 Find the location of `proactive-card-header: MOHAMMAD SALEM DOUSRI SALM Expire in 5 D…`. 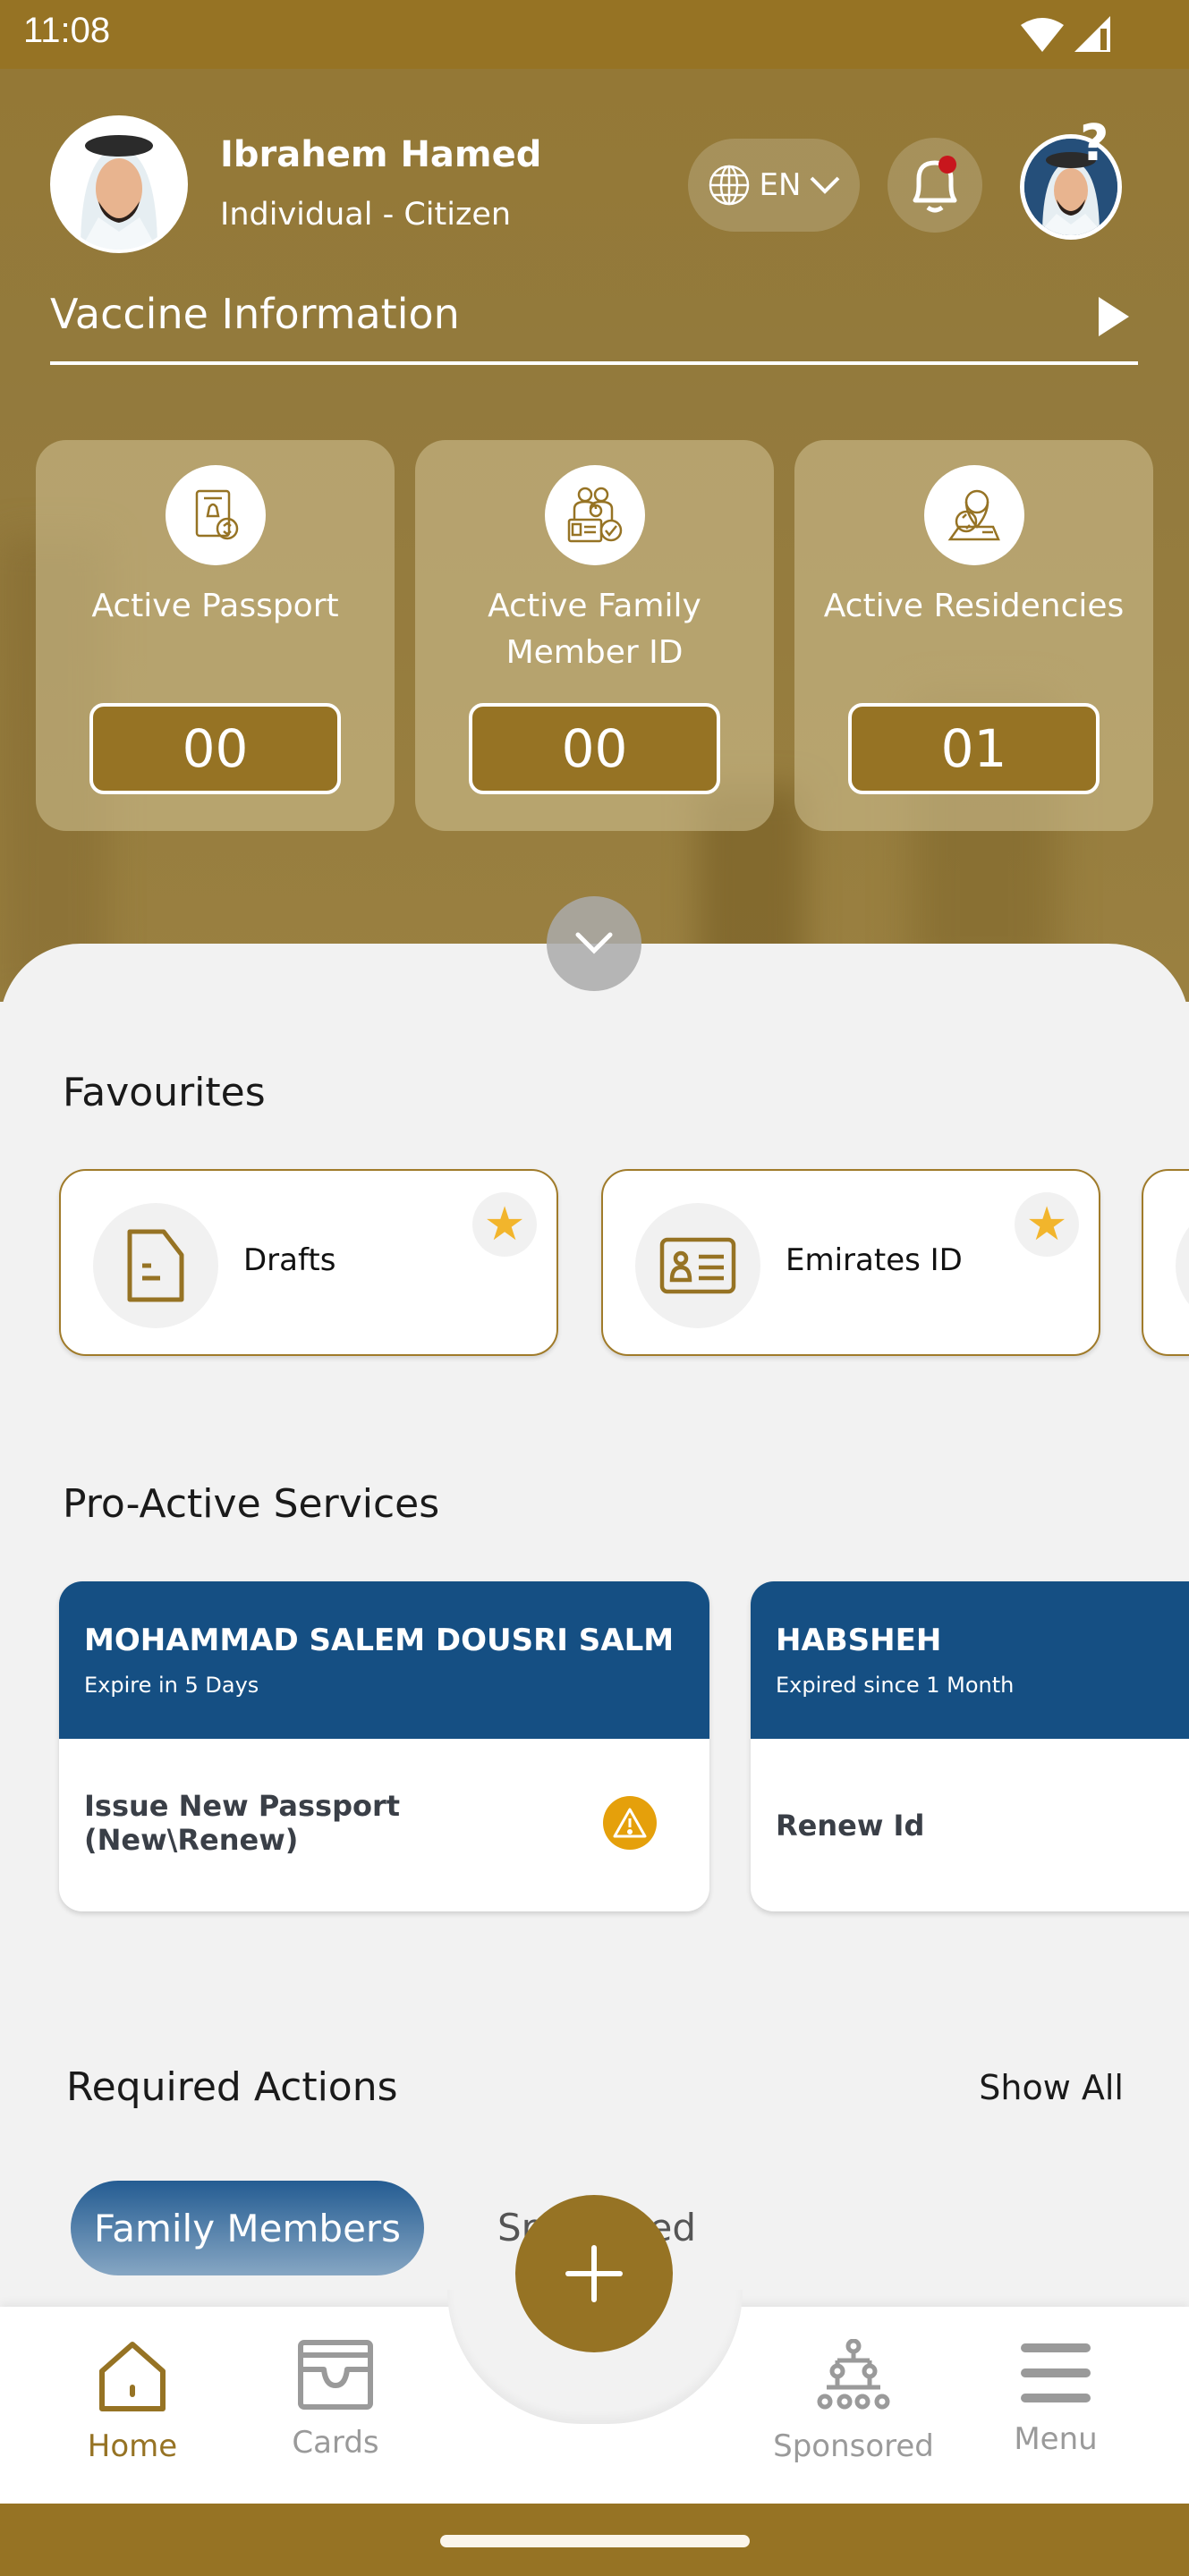

proactive-card-header: MOHAMMAD SALEM DOUSRI SALM Expire in 5 D… is located at coordinates (384, 1660).